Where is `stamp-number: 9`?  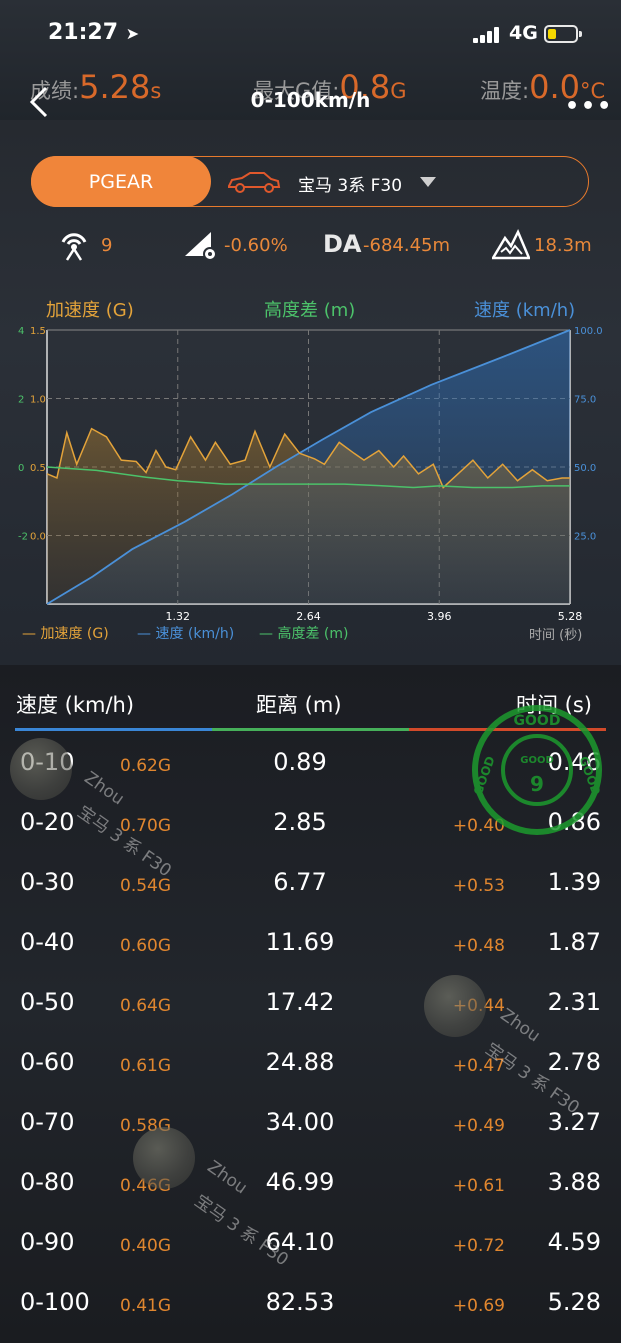
stamp-number: 9 is located at coordinates (537, 784).